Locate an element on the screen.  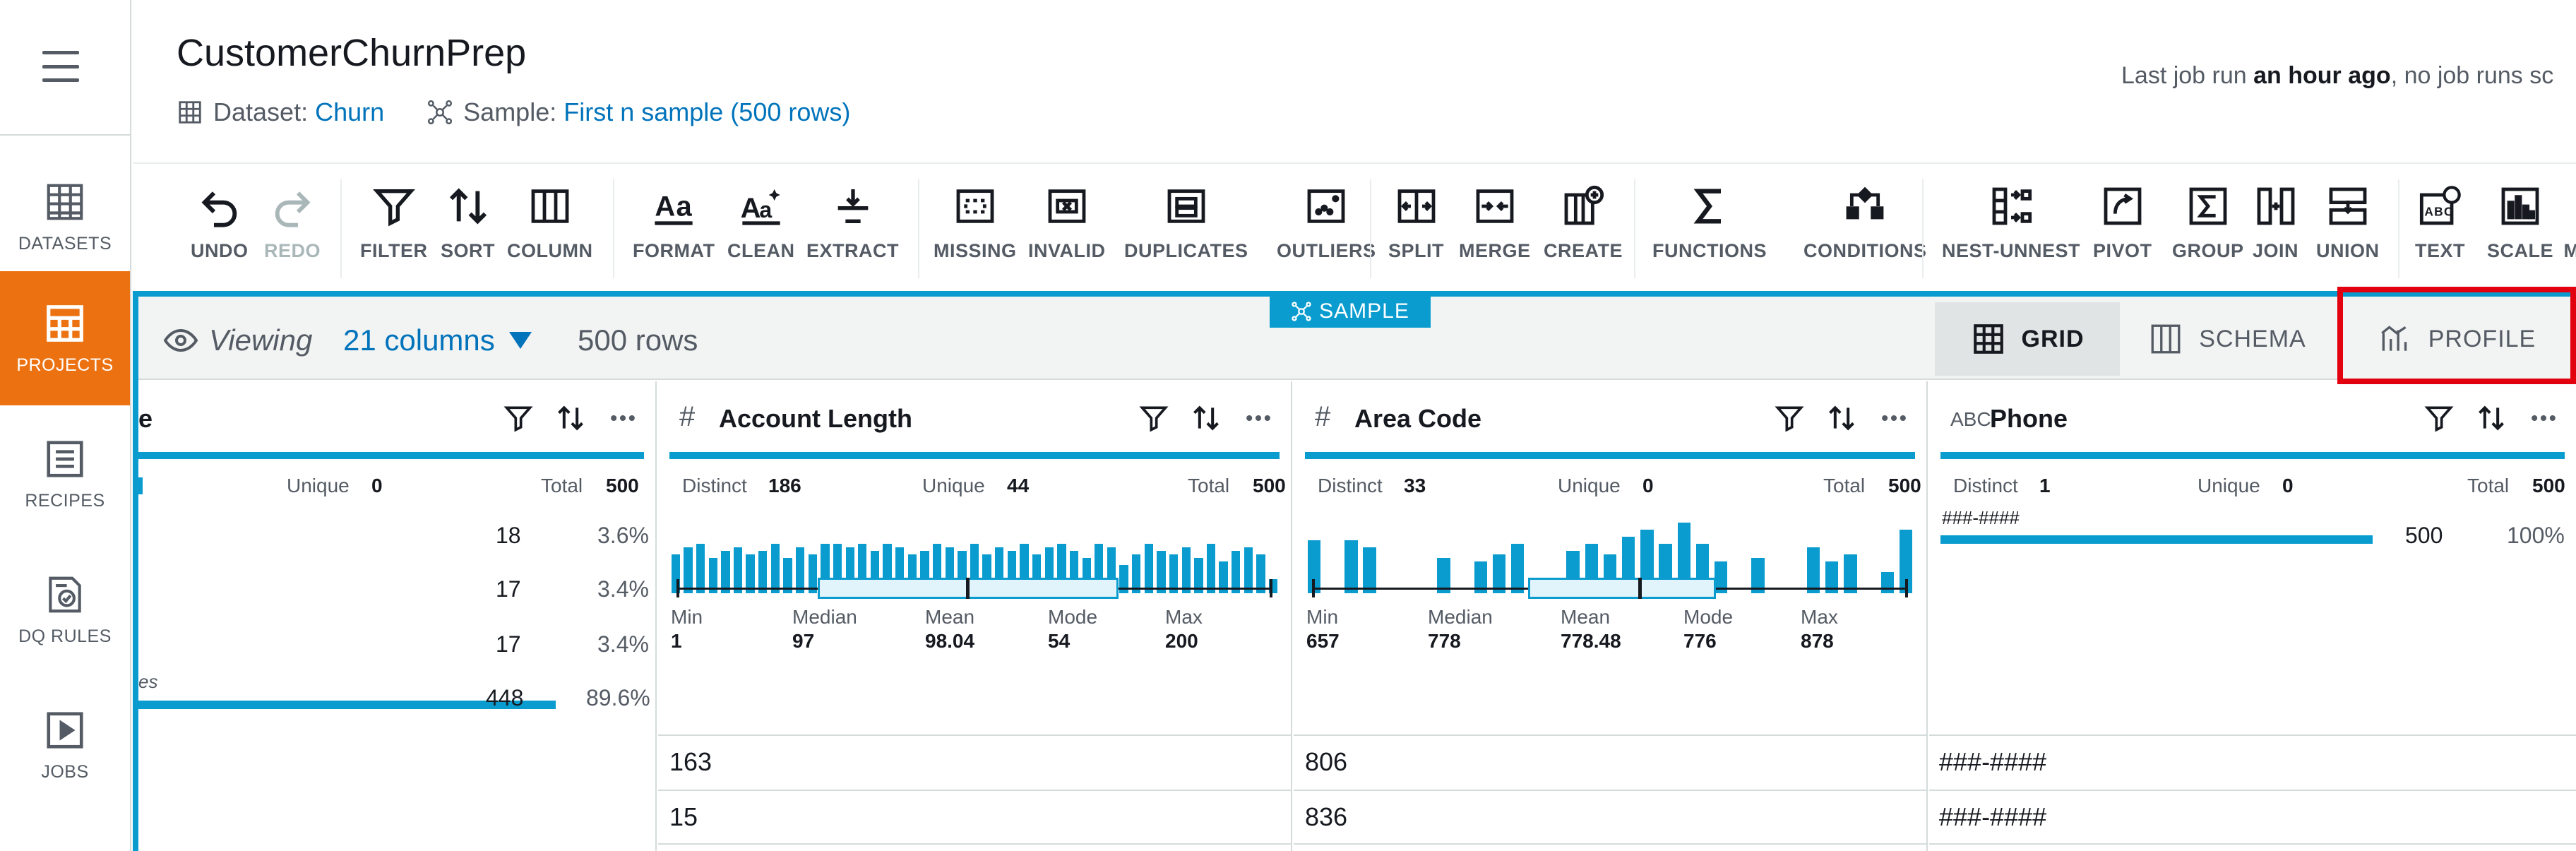
missing-label: MISSING is located at coordinates (975, 251).